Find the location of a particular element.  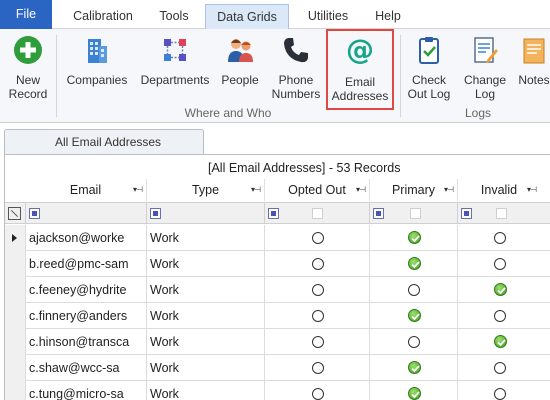

column-header-email: Email ▾⊣ is located at coordinates (85, 190).